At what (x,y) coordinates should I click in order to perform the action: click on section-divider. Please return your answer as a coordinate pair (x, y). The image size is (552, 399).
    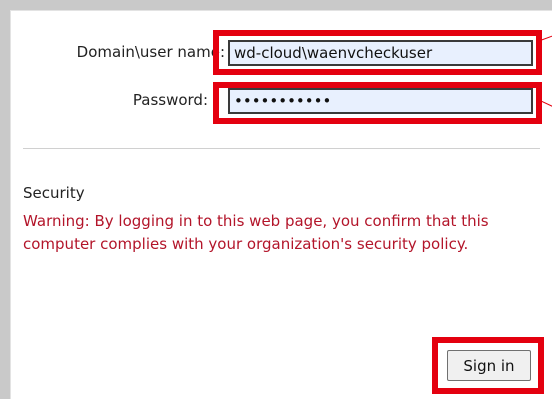
    Looking at the image, I should click on (281, 148).